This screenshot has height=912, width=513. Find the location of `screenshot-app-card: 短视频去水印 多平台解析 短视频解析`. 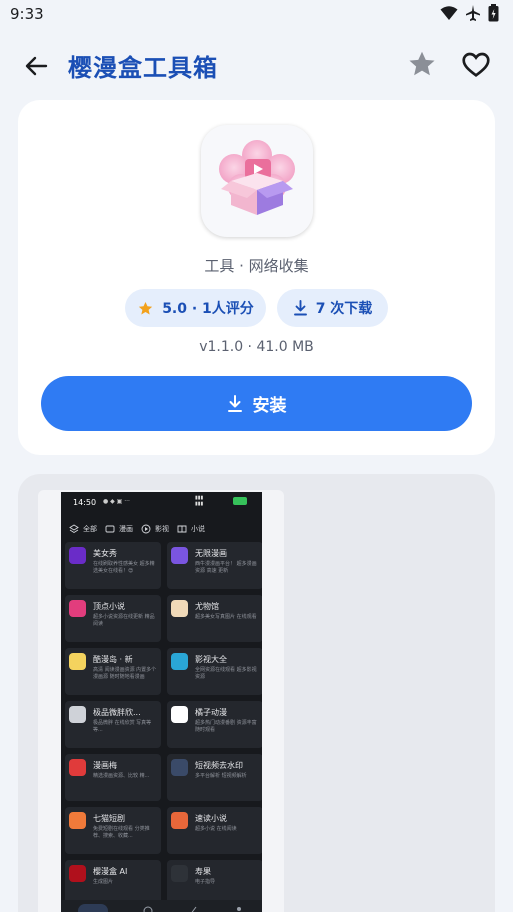

screenshot-app-card: 短视频去水印 多平台解析 短视频解析 is located at coordinates (214, 777).